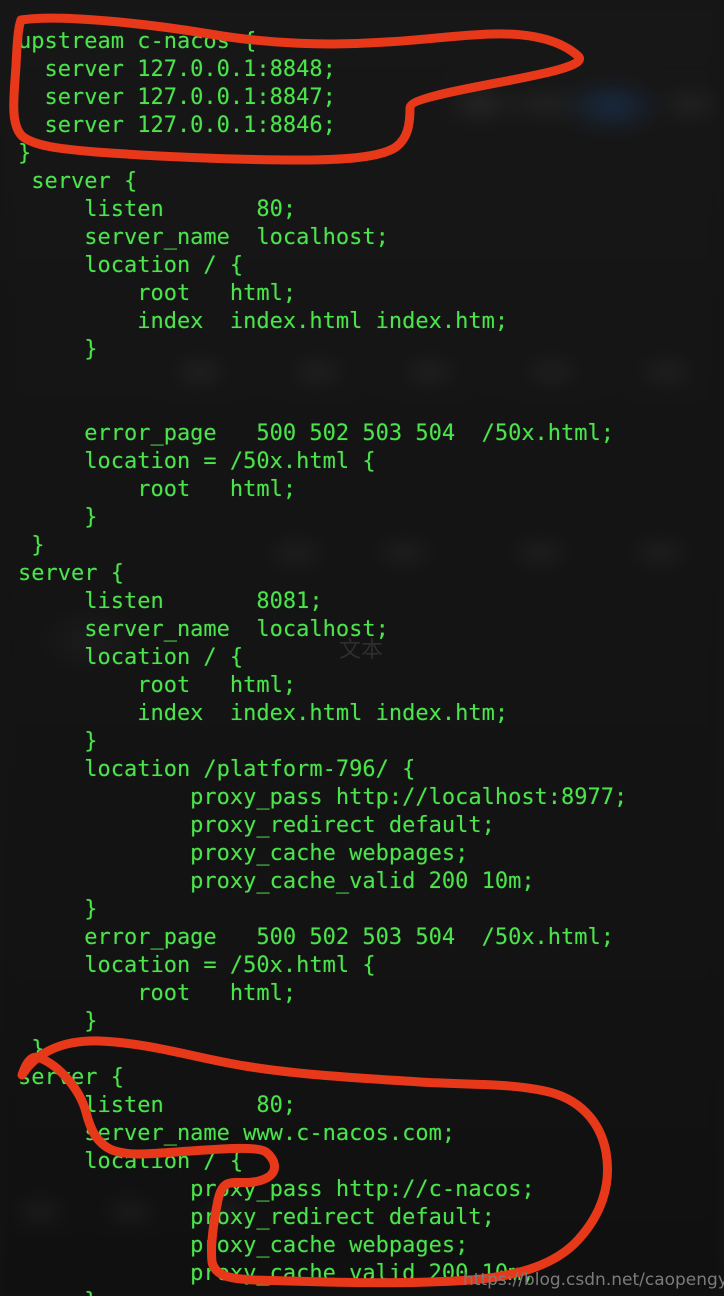 The width and height of the screenshot is (724, 1296). What do you see at coordinates (593, 1280) in the screenshot?
I see `blog-url-watermark: https://blog.csdn.net/caopengyuan` at bounding box center [593, 1280].